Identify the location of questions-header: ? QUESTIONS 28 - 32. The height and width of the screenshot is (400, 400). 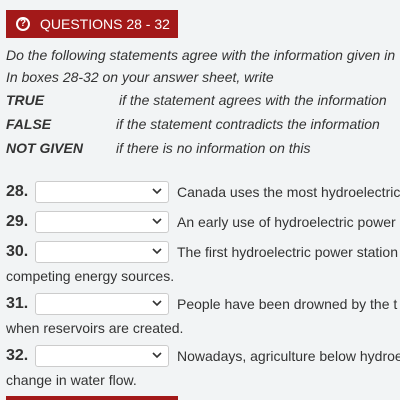
(92, 24).